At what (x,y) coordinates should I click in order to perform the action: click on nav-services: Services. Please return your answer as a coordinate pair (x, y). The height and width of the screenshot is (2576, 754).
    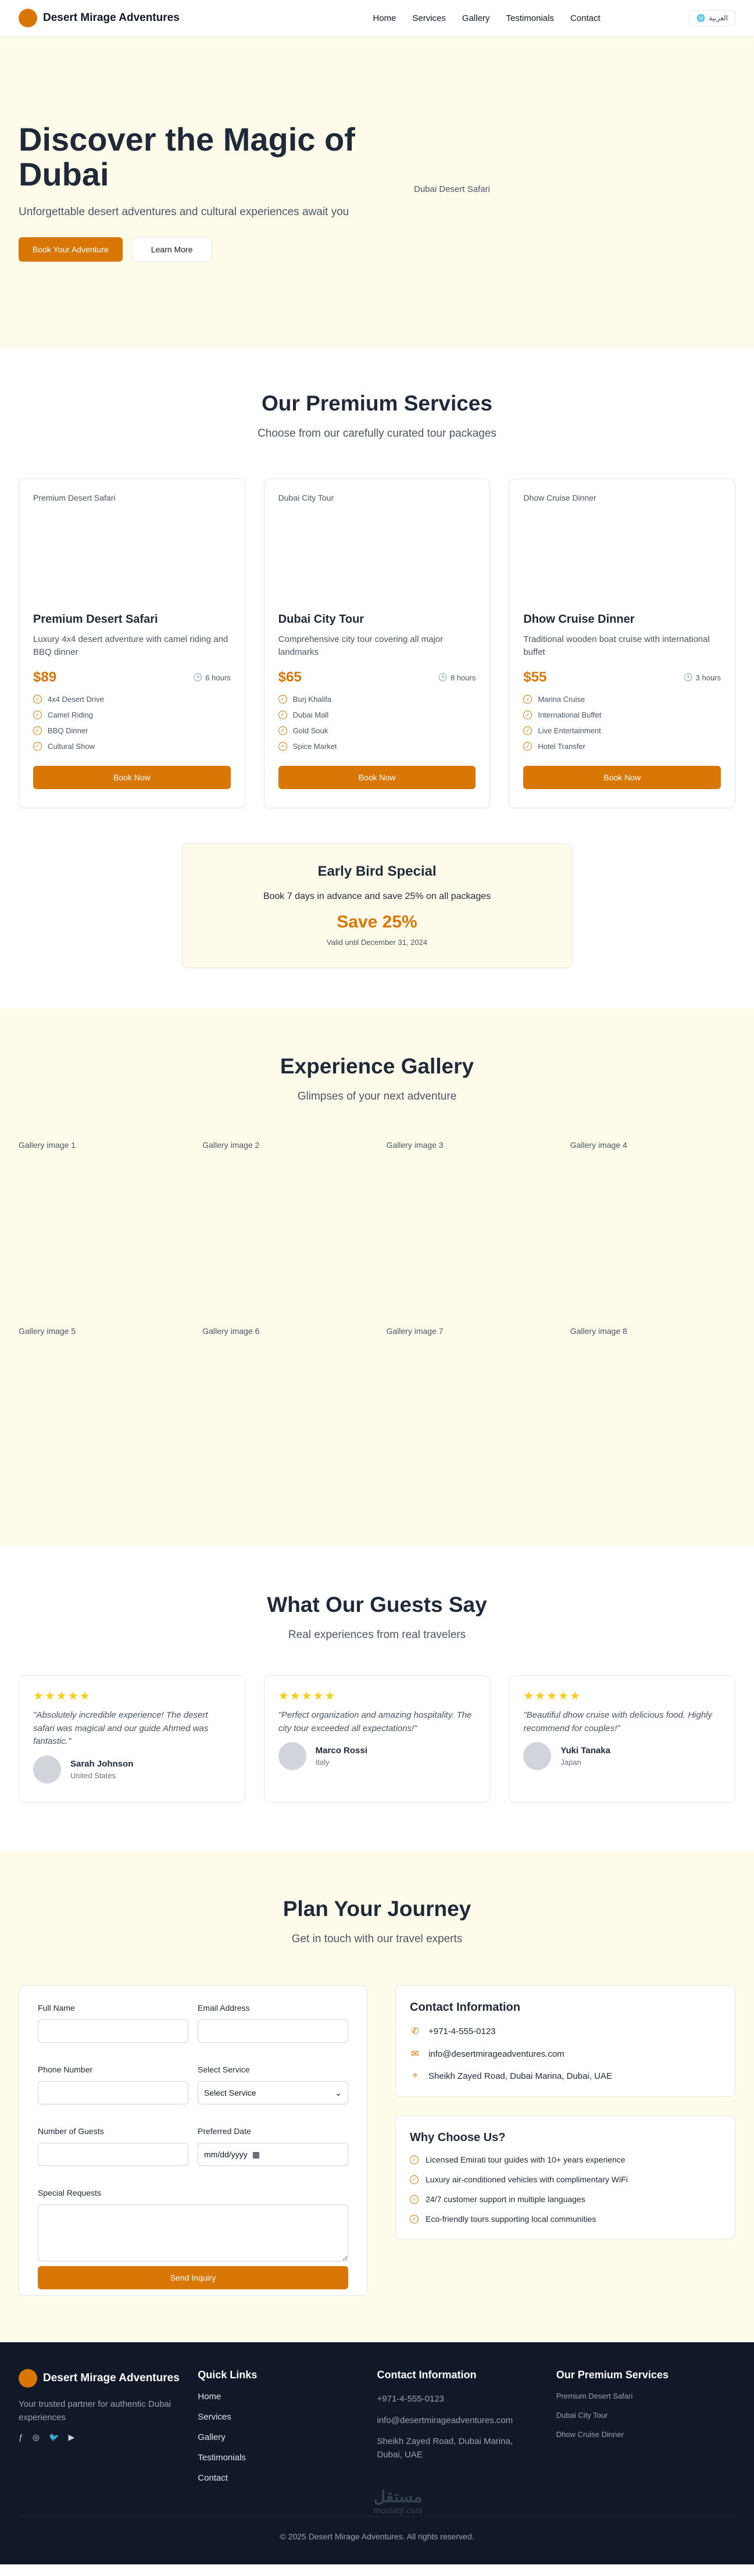
    Looking at the image, I should click on (429, 18).